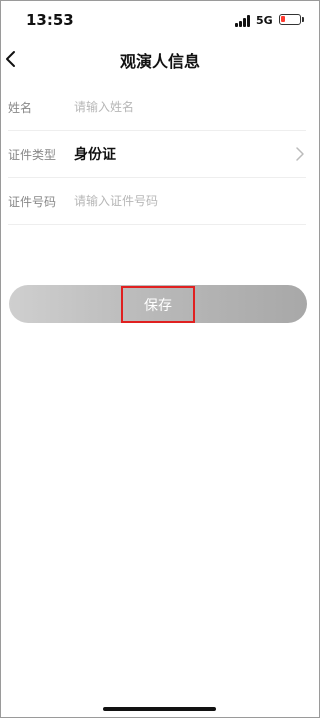  Describe the element at coordinates (159, 709) in the screenshot. I see `home-indicator` at that location.